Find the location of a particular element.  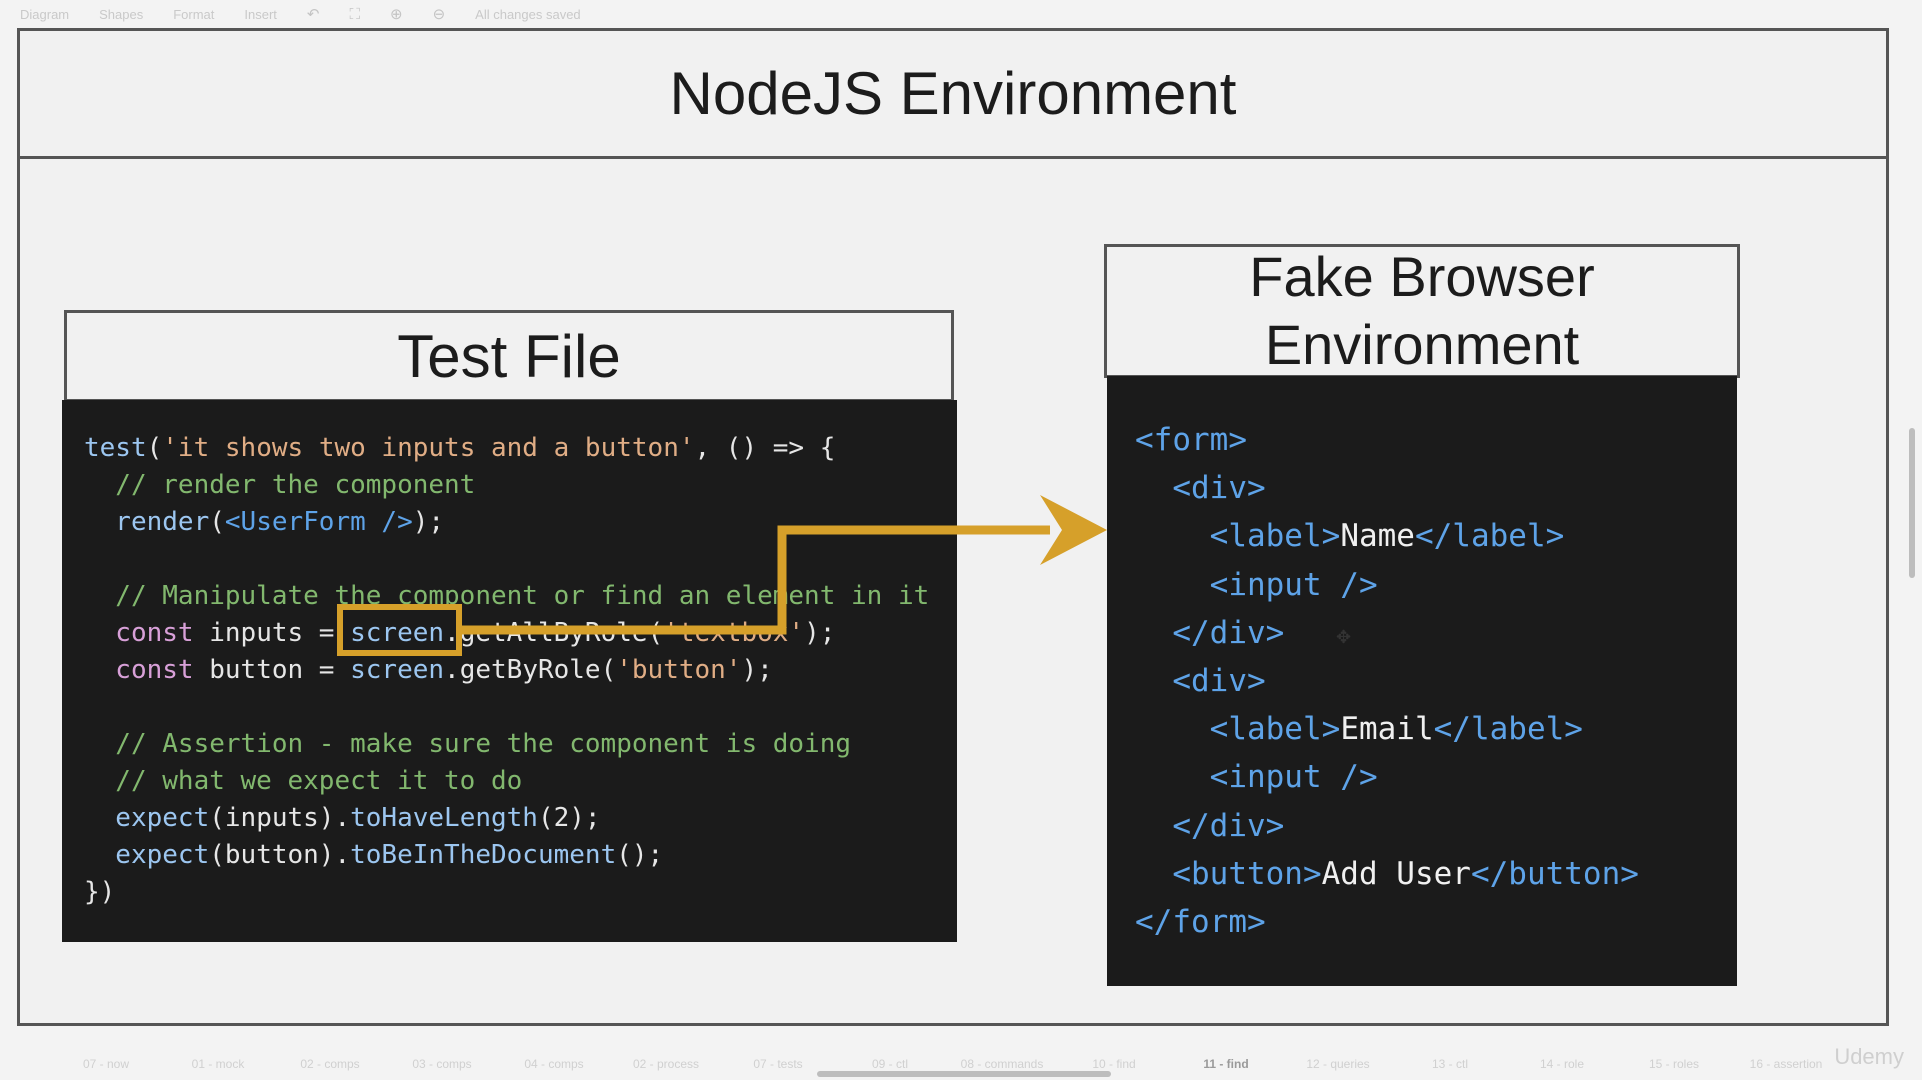

code-token: toHaveLength is located at coordinates (444, 818).